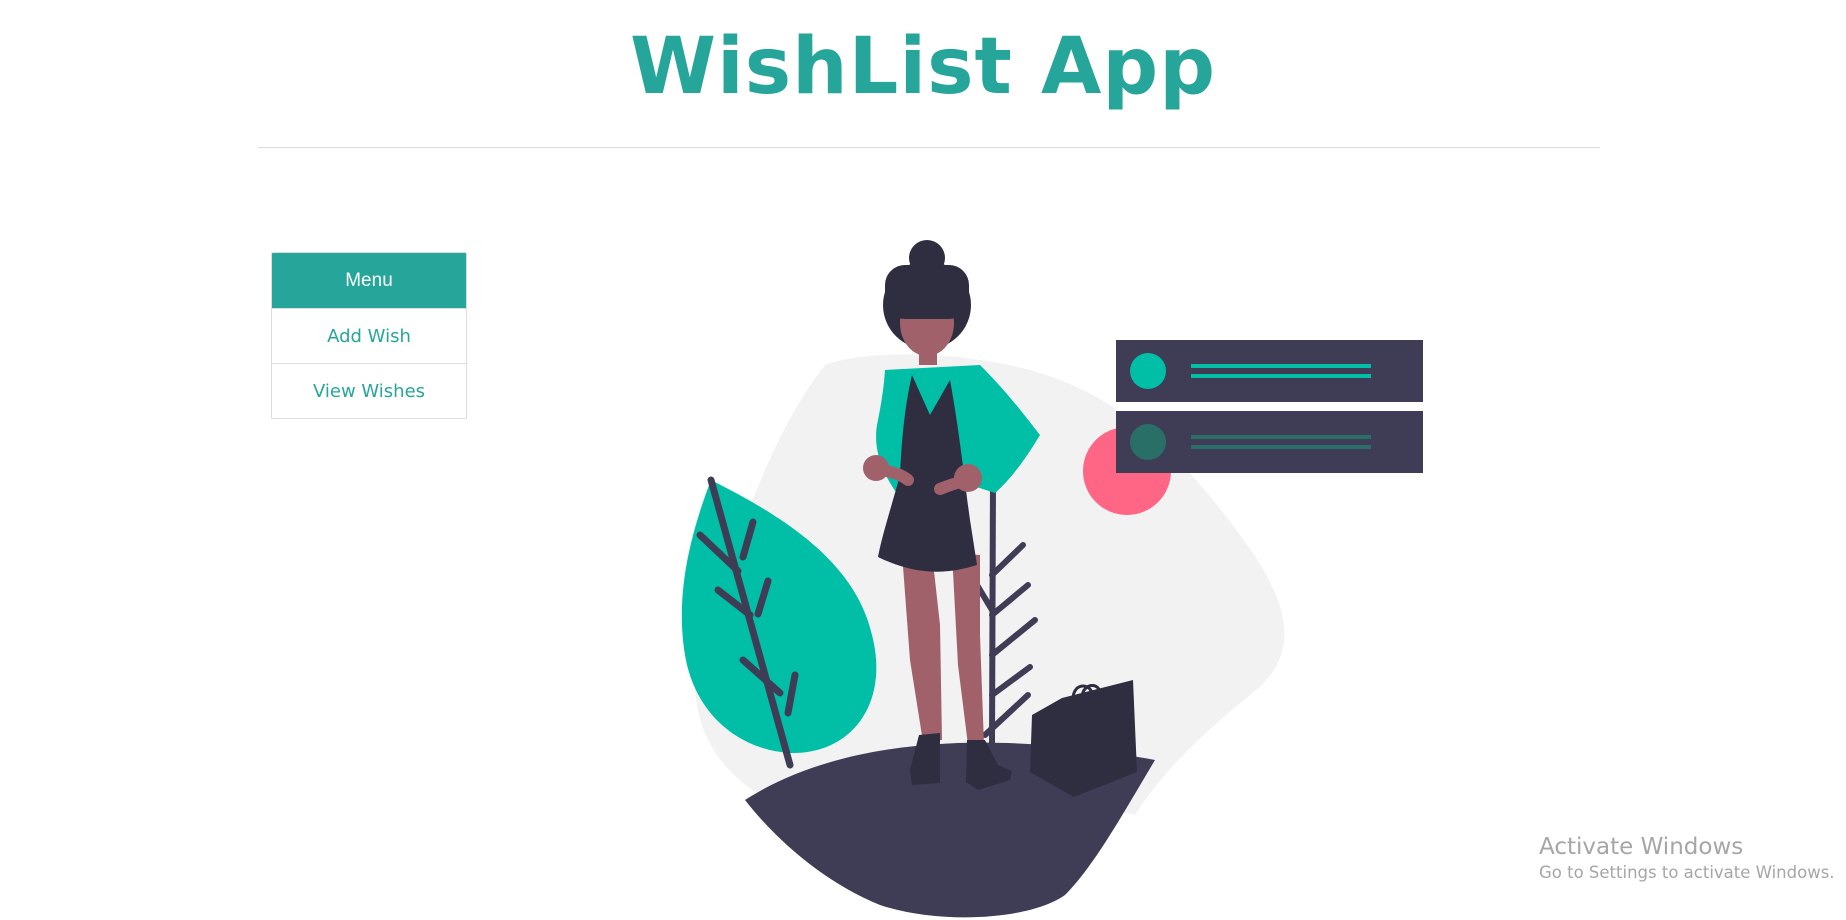  I want to click on add-wish-link: Add Wish, so click(369, 335).